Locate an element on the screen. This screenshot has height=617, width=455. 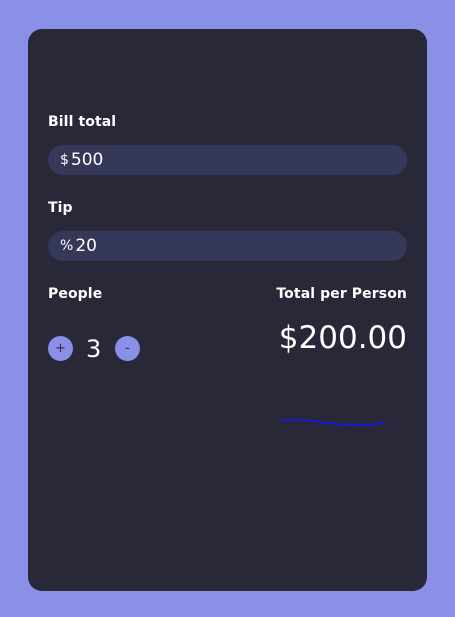
total-per-person-label: Total per Person is located at coordinates (341, 294).